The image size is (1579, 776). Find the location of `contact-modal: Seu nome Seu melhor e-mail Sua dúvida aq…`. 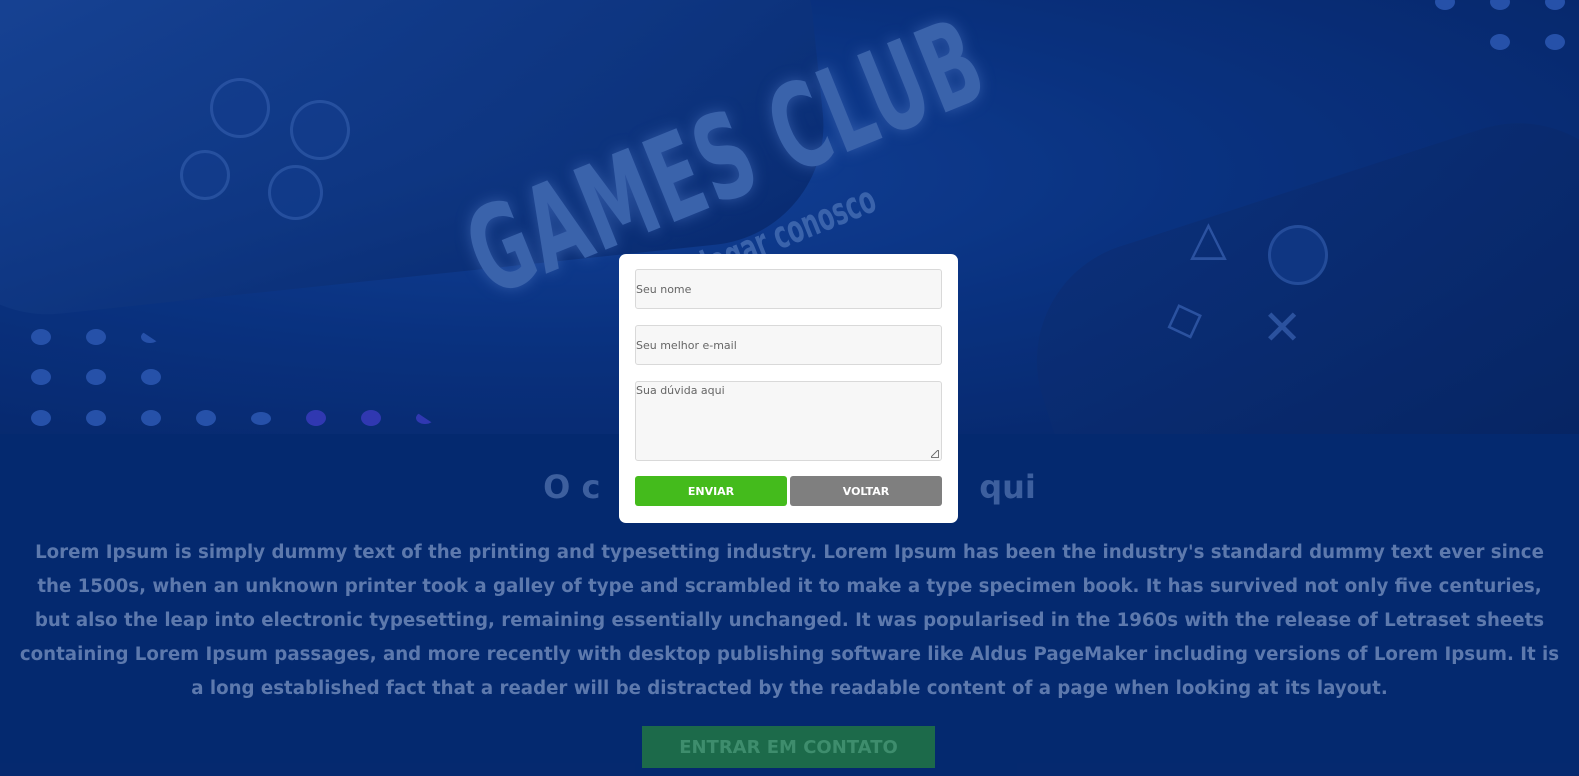

contact-modal: Seu nome Seu melhor e-mail Sua dúvida aq… is located at coordinates (788, 388).